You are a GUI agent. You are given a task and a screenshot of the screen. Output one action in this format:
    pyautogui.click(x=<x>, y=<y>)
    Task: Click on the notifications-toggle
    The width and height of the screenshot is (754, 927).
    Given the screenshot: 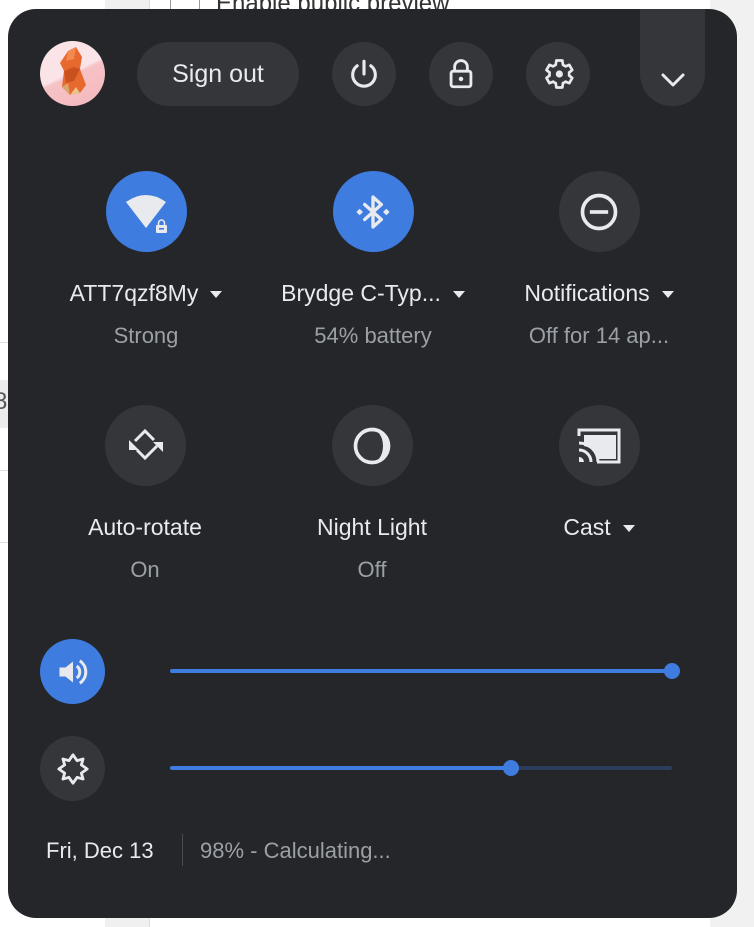 What is the action you would take?
    pyautogui.click(x=599, y=211)
    